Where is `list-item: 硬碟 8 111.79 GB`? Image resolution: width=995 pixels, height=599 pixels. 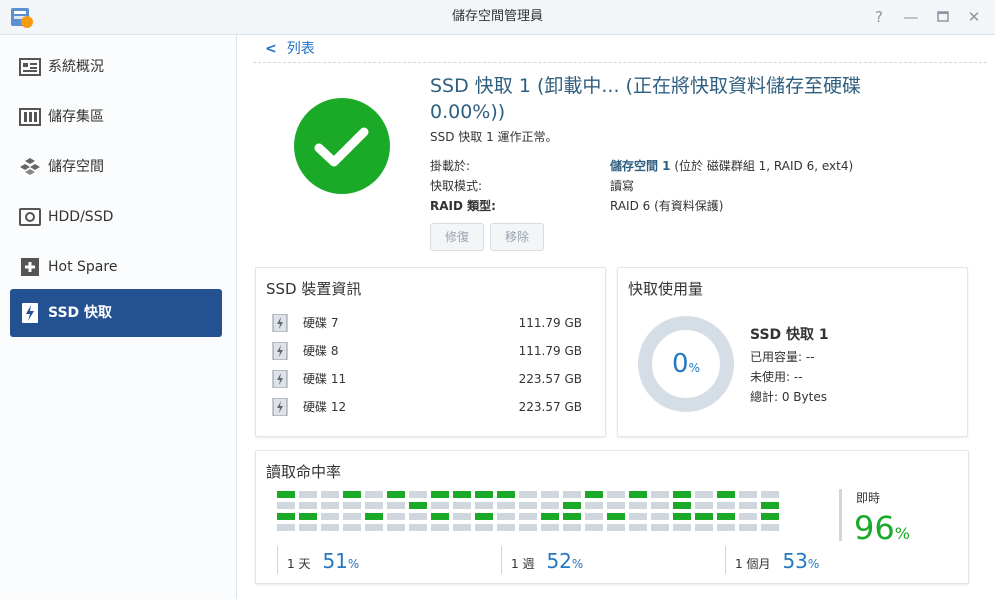
list-item: 硬碟 8 111.79 GB is located at coordinates (427, 351).